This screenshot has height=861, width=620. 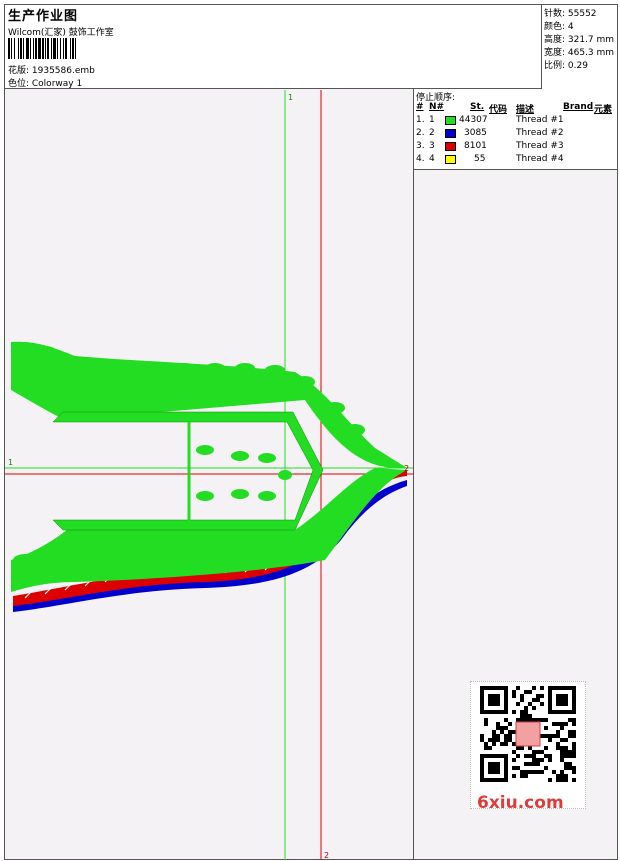 I want to click on row-num: 2., so click(x=420, y=133).